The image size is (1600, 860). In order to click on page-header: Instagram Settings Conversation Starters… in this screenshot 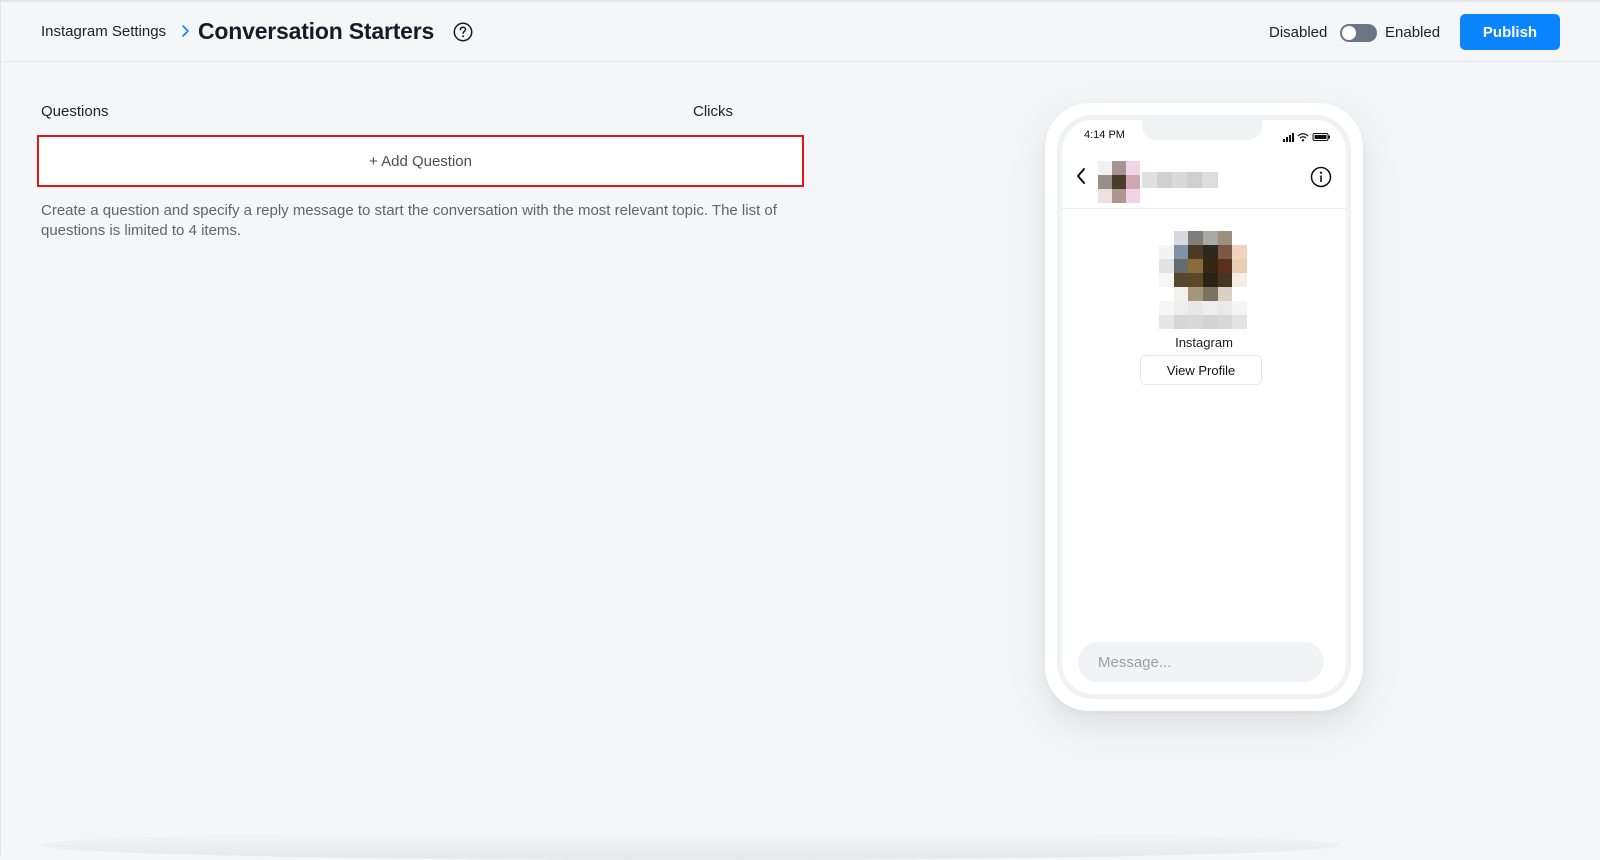, I will do `click(800, 32)`.